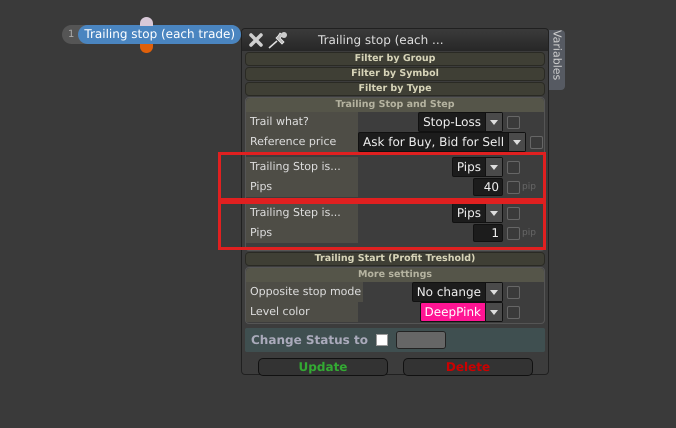 The width and height of the screenshot is (676, 428). Describe the element at coordinates (279, 40) in the screenshot. I see `pin-icon` at that location.